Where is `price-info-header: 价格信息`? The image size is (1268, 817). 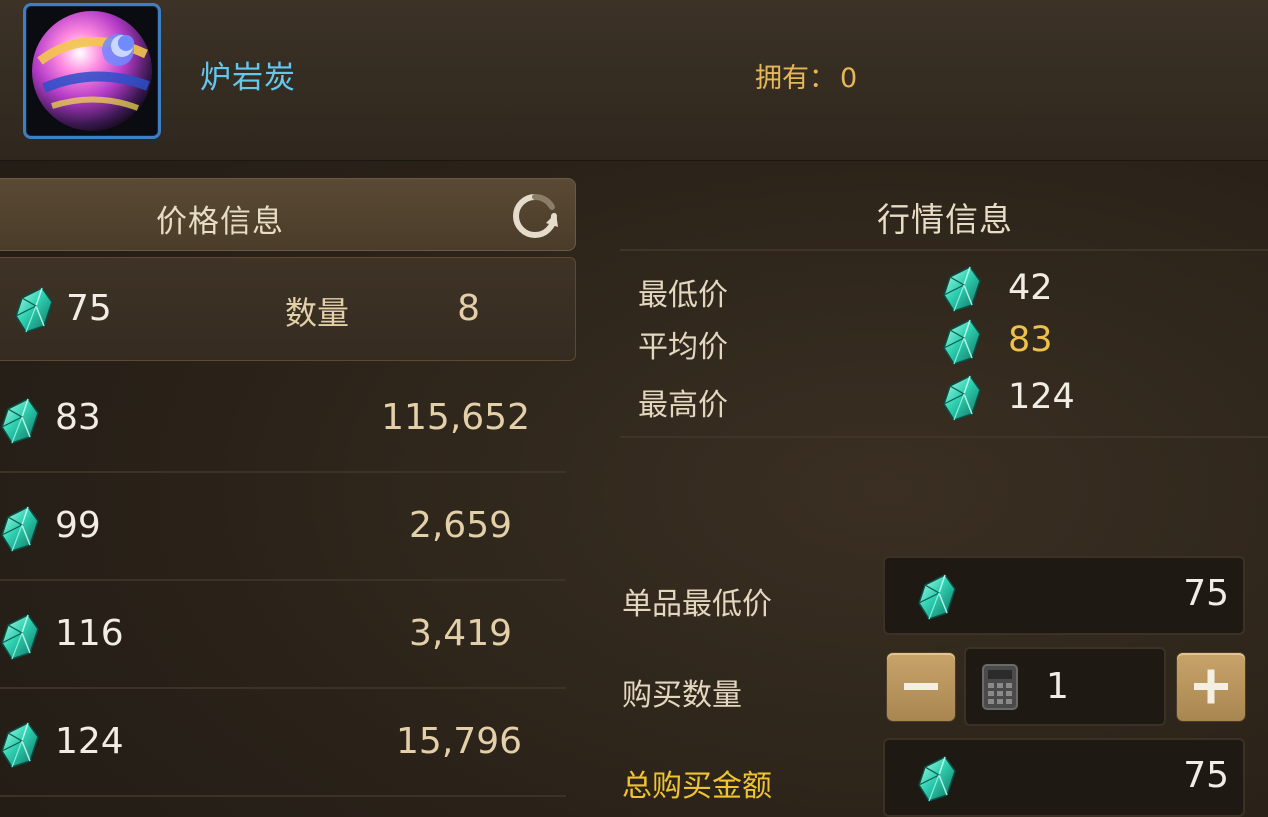 price-info-header: 价格信息 is located at coordinates (288, 214).